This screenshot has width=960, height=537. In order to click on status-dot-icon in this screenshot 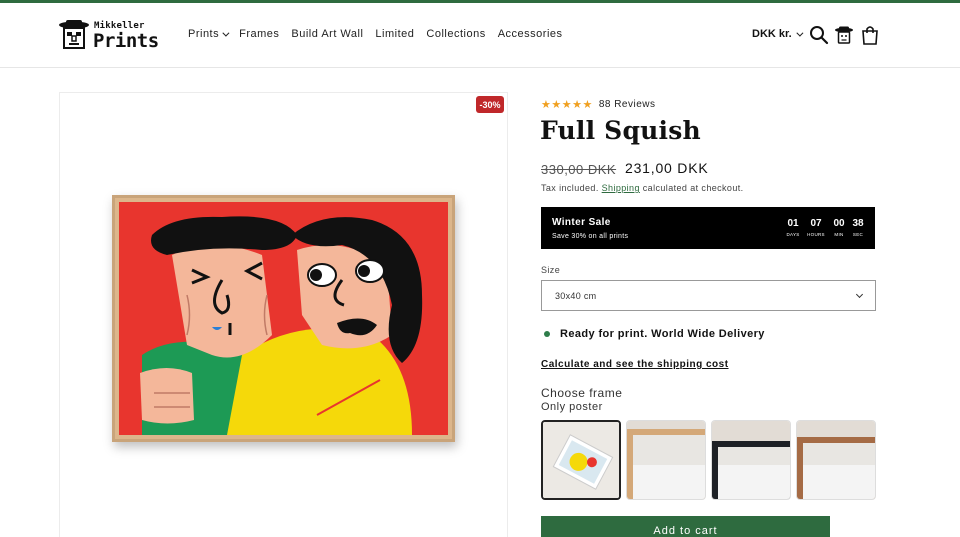, I will do `click(547, 334)`.